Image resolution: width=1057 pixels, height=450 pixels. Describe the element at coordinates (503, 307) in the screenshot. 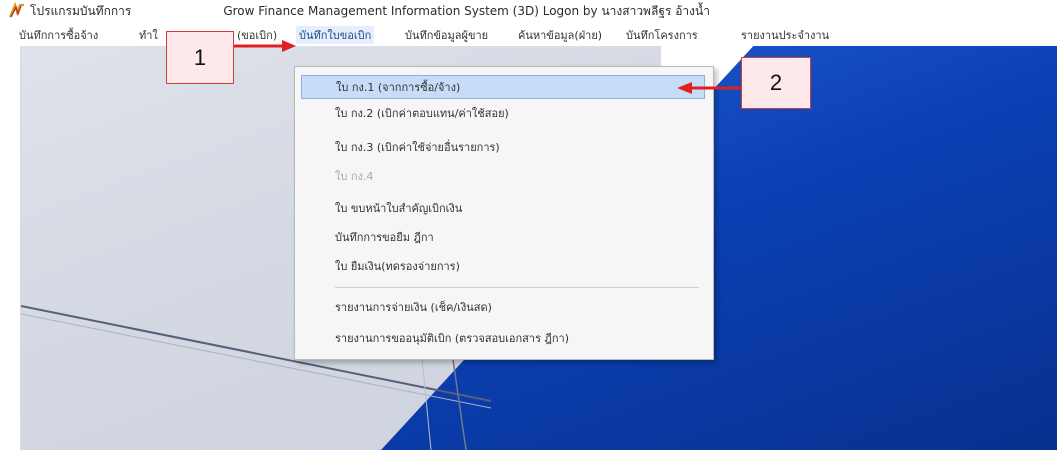

I see `menu-option-payment-report: รายงานการจ่ายเงิน (เช็ค/เงินสด)` at that location.